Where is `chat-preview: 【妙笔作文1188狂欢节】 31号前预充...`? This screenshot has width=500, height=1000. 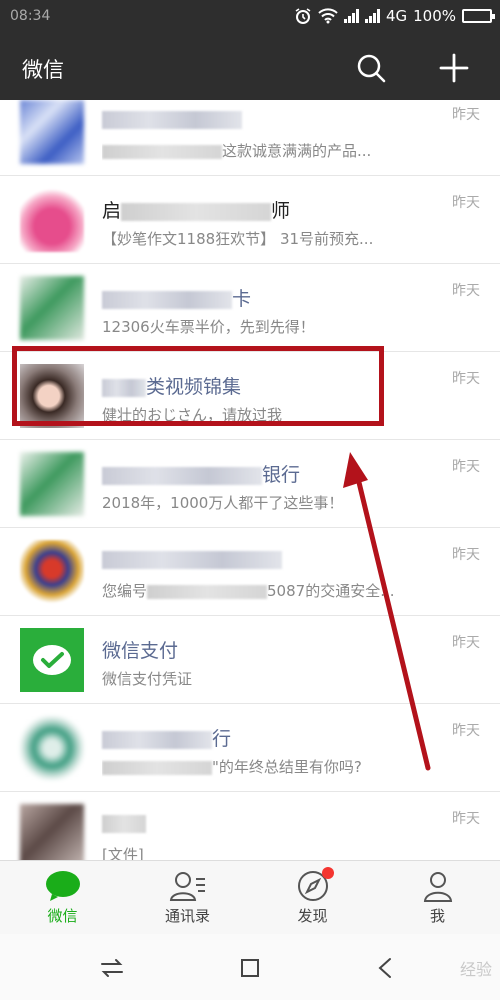
chat-preview: 【妙笔作文1188狂欢节】 31号前预充... is located at coordinates (238, 239).